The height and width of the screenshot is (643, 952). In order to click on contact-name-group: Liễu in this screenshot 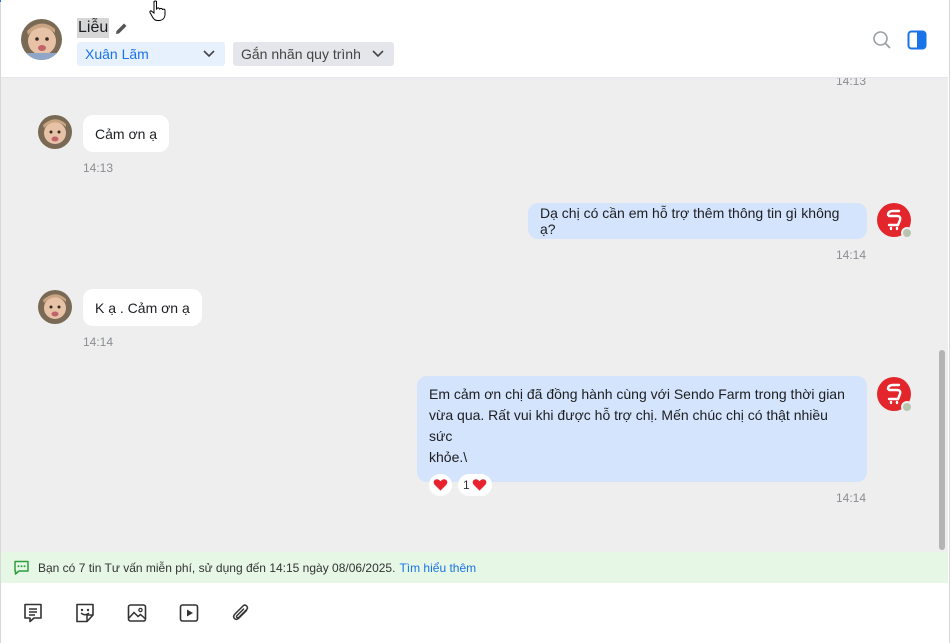, I will do `click(102, 28)`.